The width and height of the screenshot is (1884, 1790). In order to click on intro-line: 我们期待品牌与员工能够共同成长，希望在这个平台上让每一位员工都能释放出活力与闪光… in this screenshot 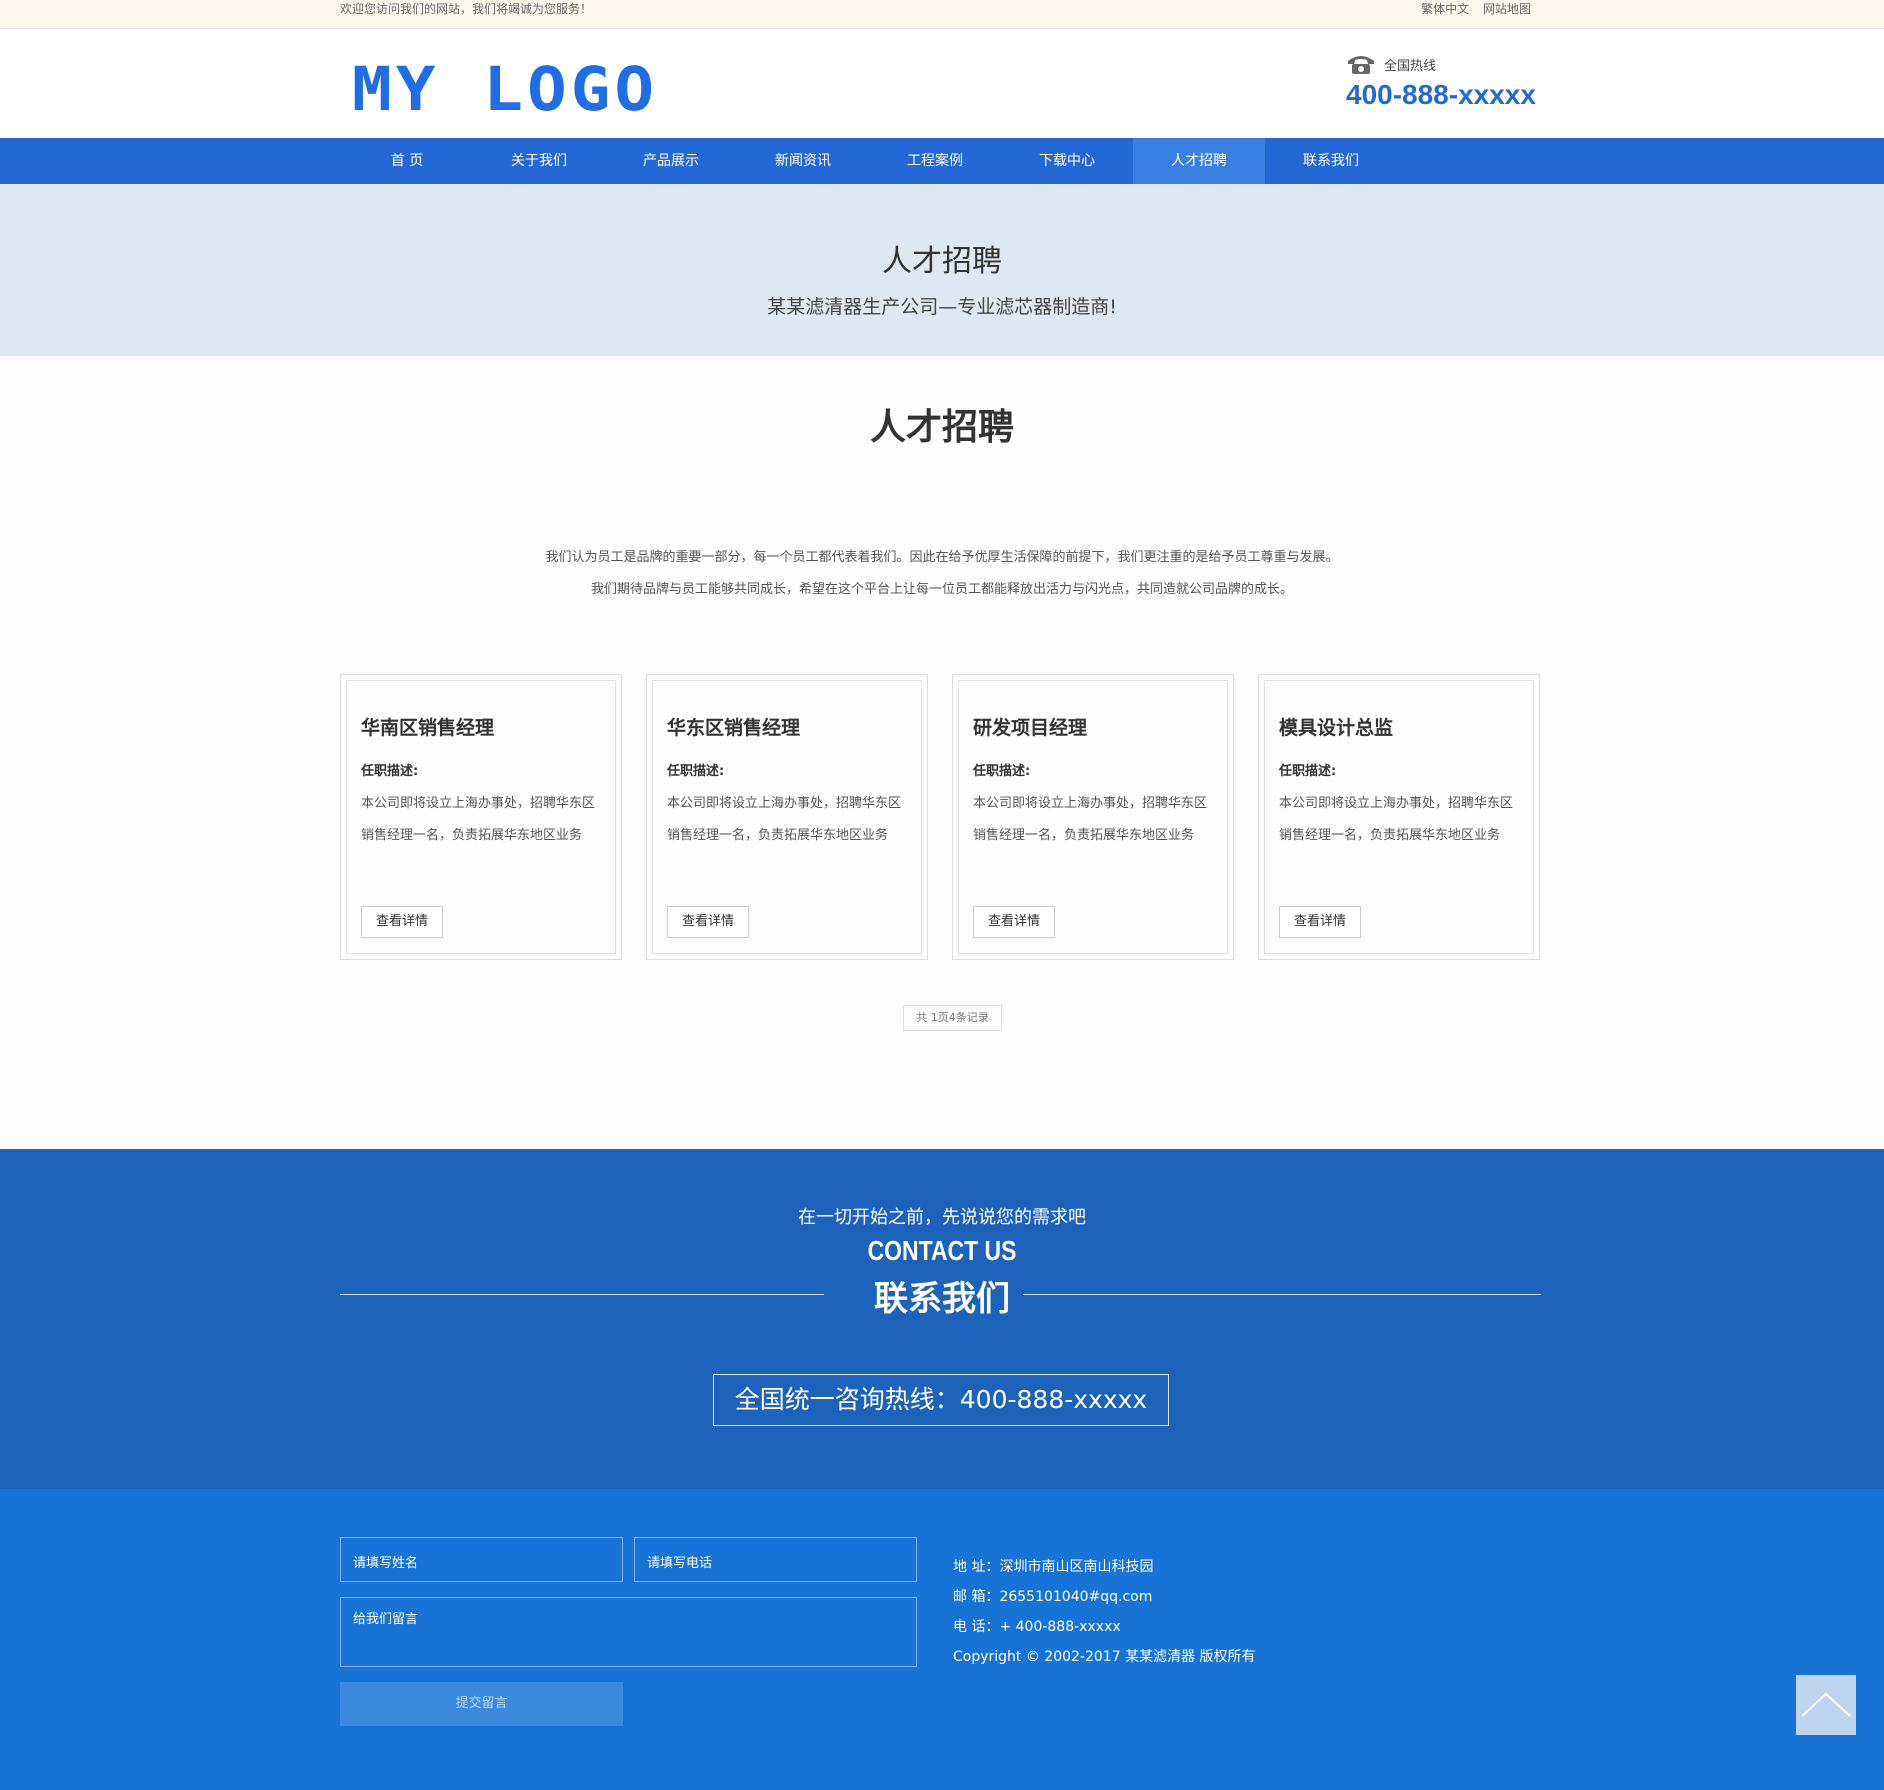, I will do `click(941, 589)`.